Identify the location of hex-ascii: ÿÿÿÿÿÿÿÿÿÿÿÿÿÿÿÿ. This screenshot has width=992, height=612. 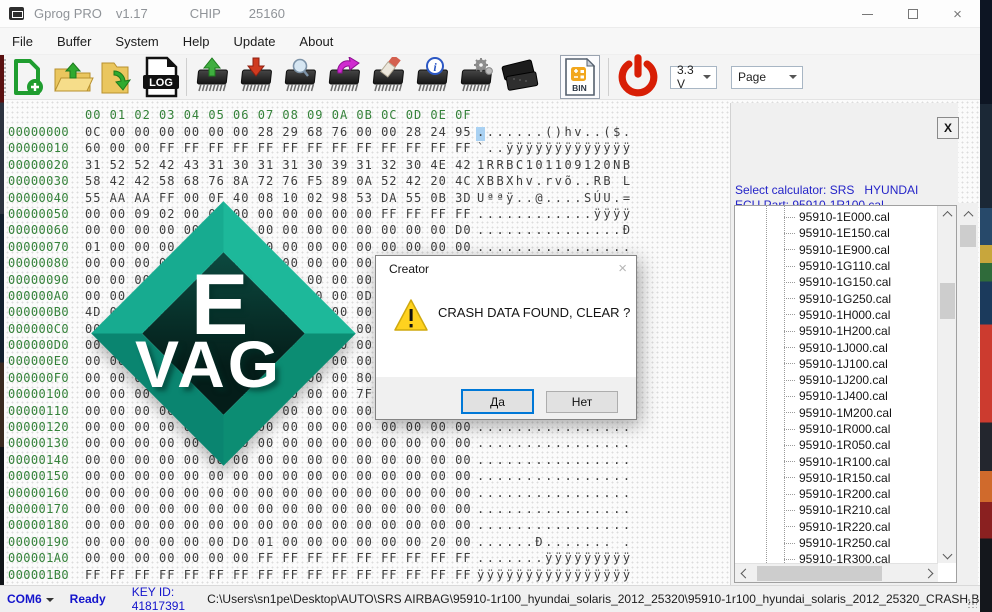
(555, 575).